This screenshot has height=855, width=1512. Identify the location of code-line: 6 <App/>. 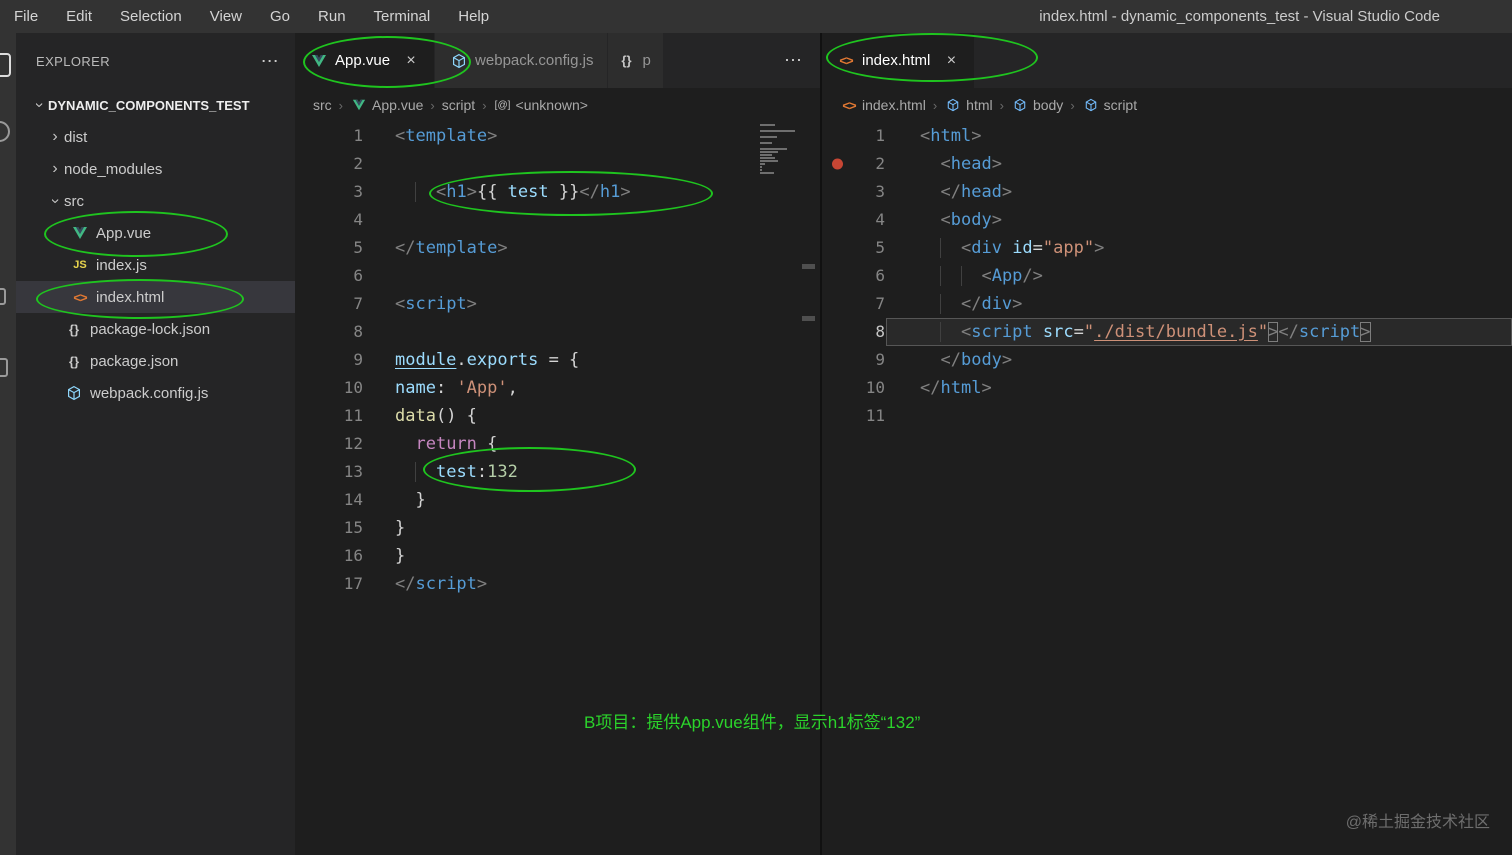
(1167, 276).